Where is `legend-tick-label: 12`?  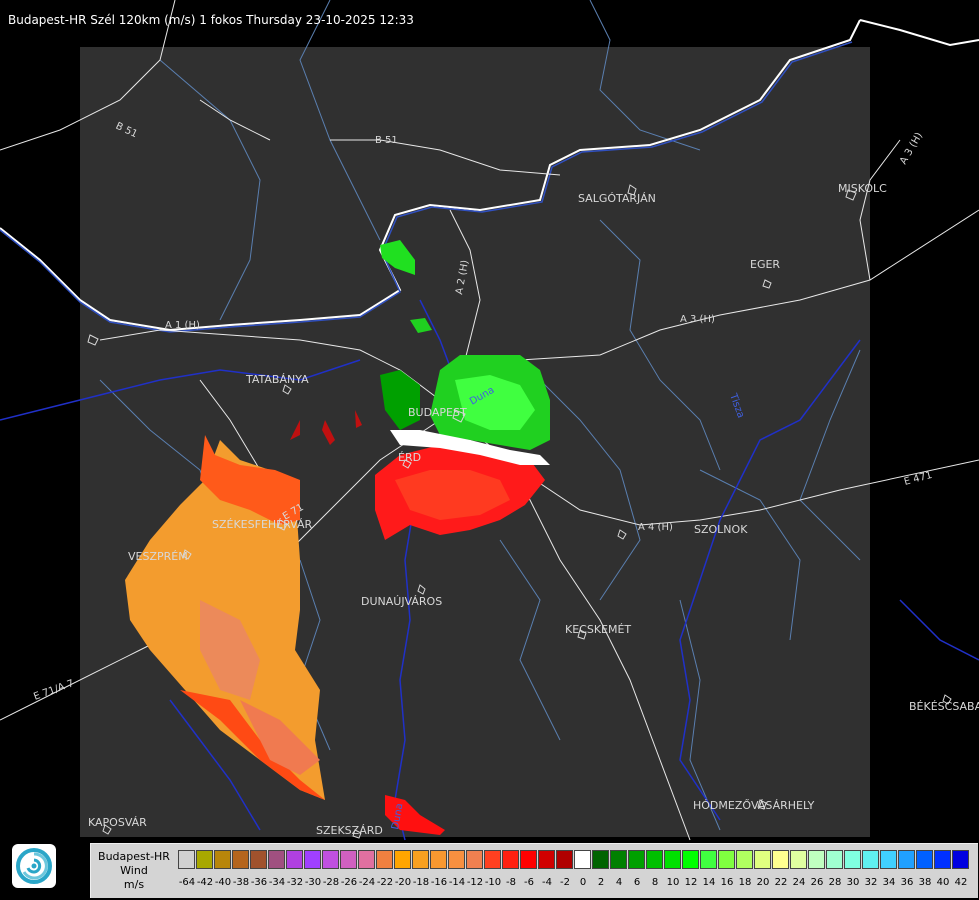
legend-tick-label: 12 is located at coordinates (691, 882).